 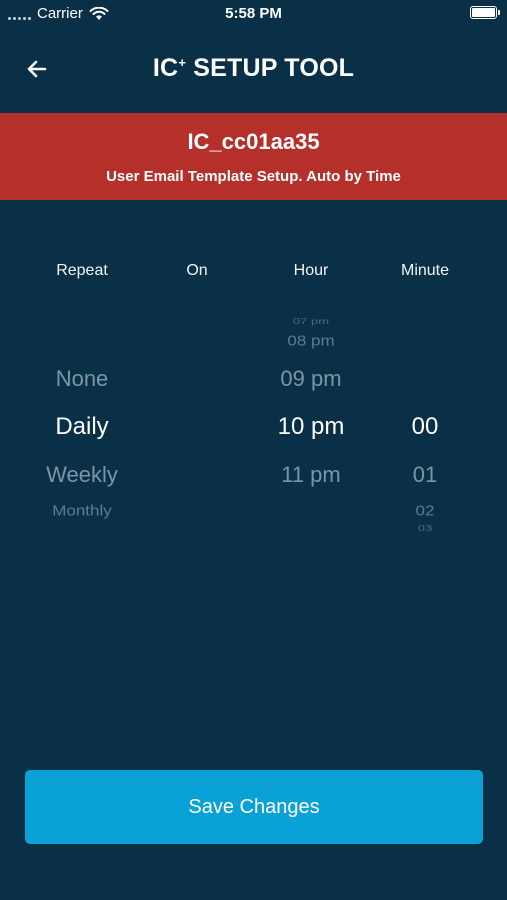 I want to click on hour-option-selected: 10 pm, so click(x=311, y=427).